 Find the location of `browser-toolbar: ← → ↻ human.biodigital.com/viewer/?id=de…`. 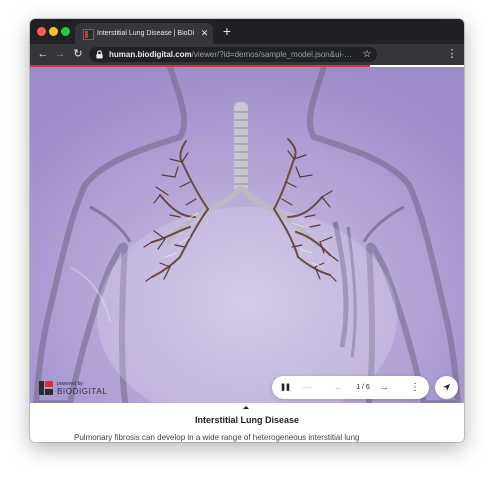

browser-toolbar: ← → ↻ human.biodigital.com/viewer/?id=de… is located at coordinates (247, 54).